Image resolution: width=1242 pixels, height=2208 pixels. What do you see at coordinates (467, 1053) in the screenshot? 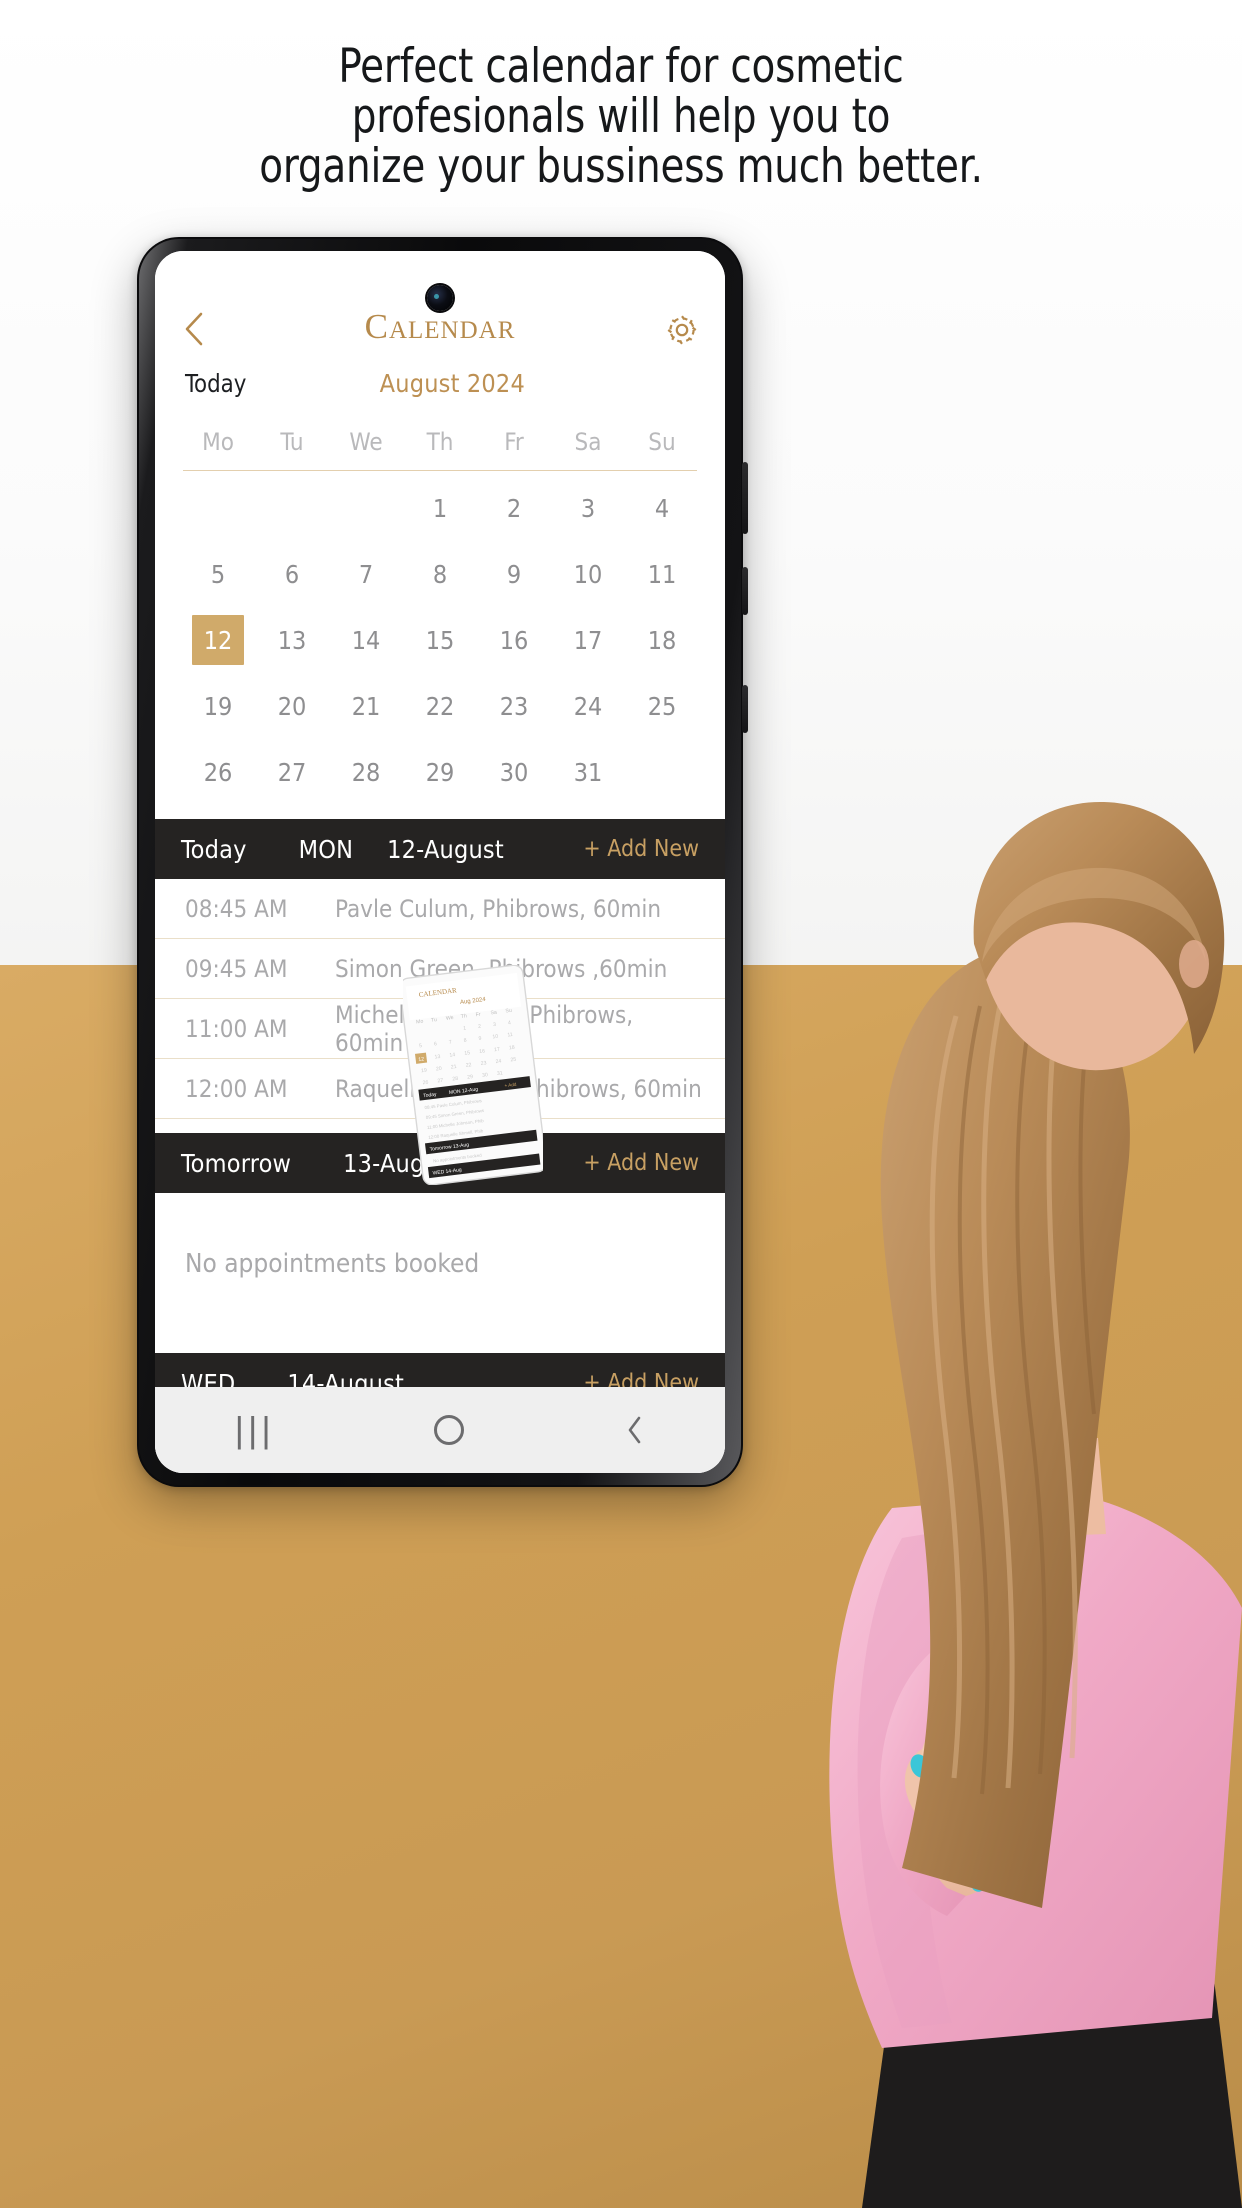
I see `svg-text: 15` at bounding box center [467, 1053].